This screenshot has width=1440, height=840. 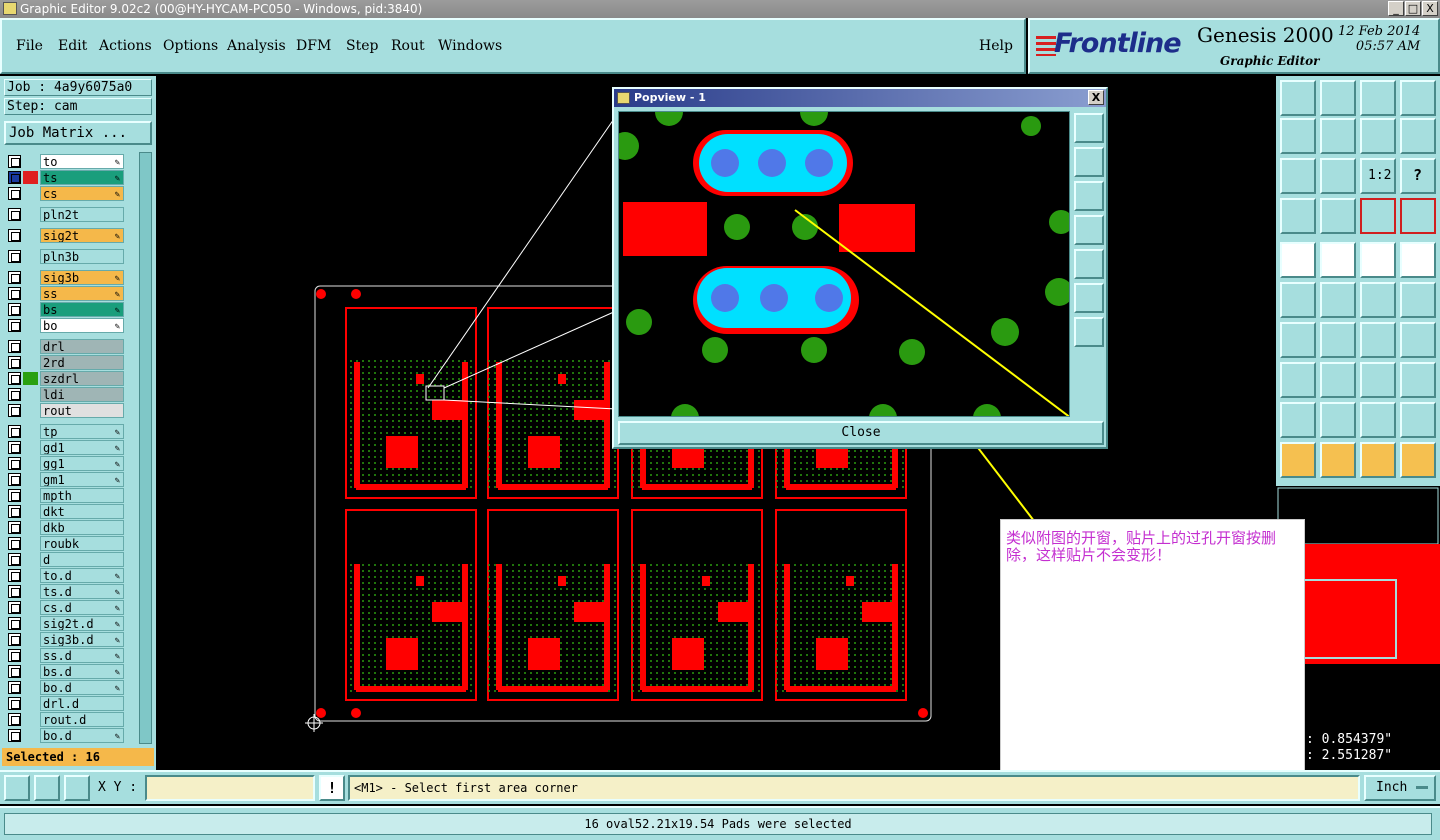 I want to click on popview-pan-left-button, so click(x=1089, y=230).